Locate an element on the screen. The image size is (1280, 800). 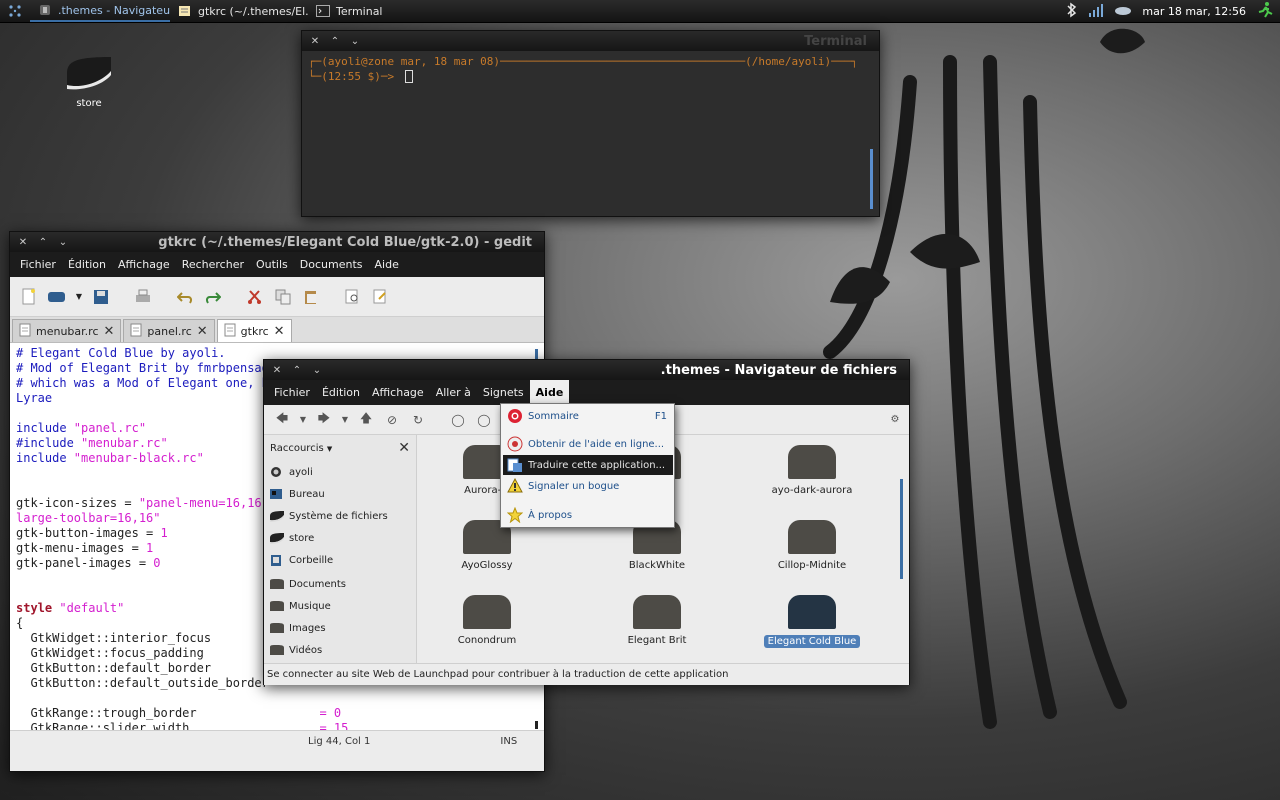
signal-strength-icon is located at coordinates (1096, 11).